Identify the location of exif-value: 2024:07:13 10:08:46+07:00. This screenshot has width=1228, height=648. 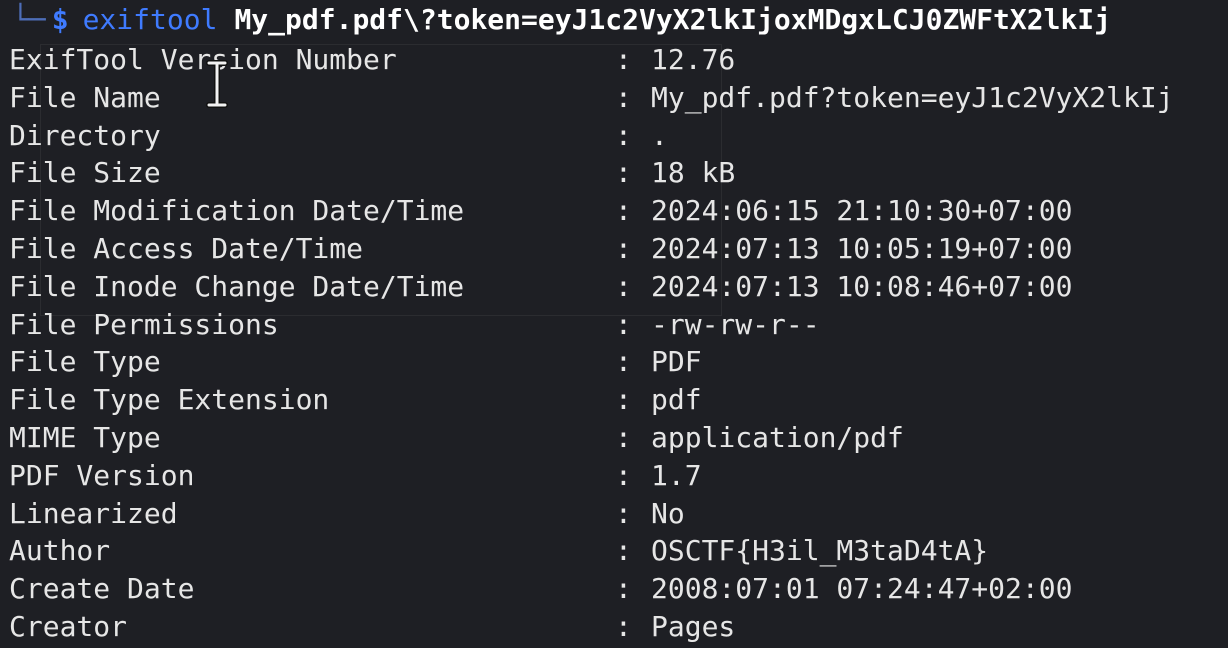
(862, 286).